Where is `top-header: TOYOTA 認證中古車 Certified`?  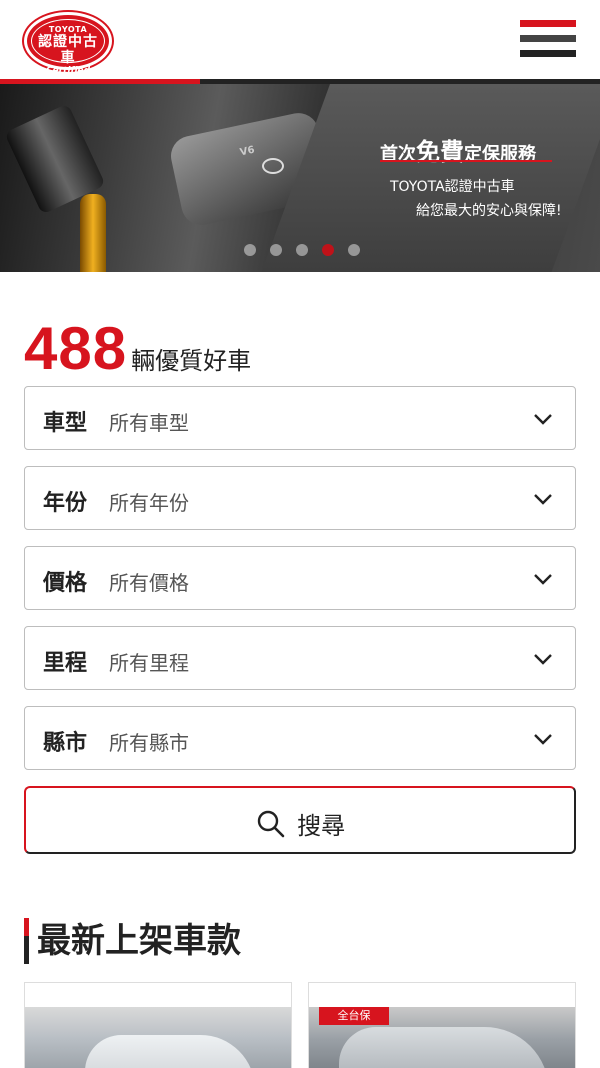 top-header: TOYOTA 認證中古車 Certified is located at coordinates (300, 42).